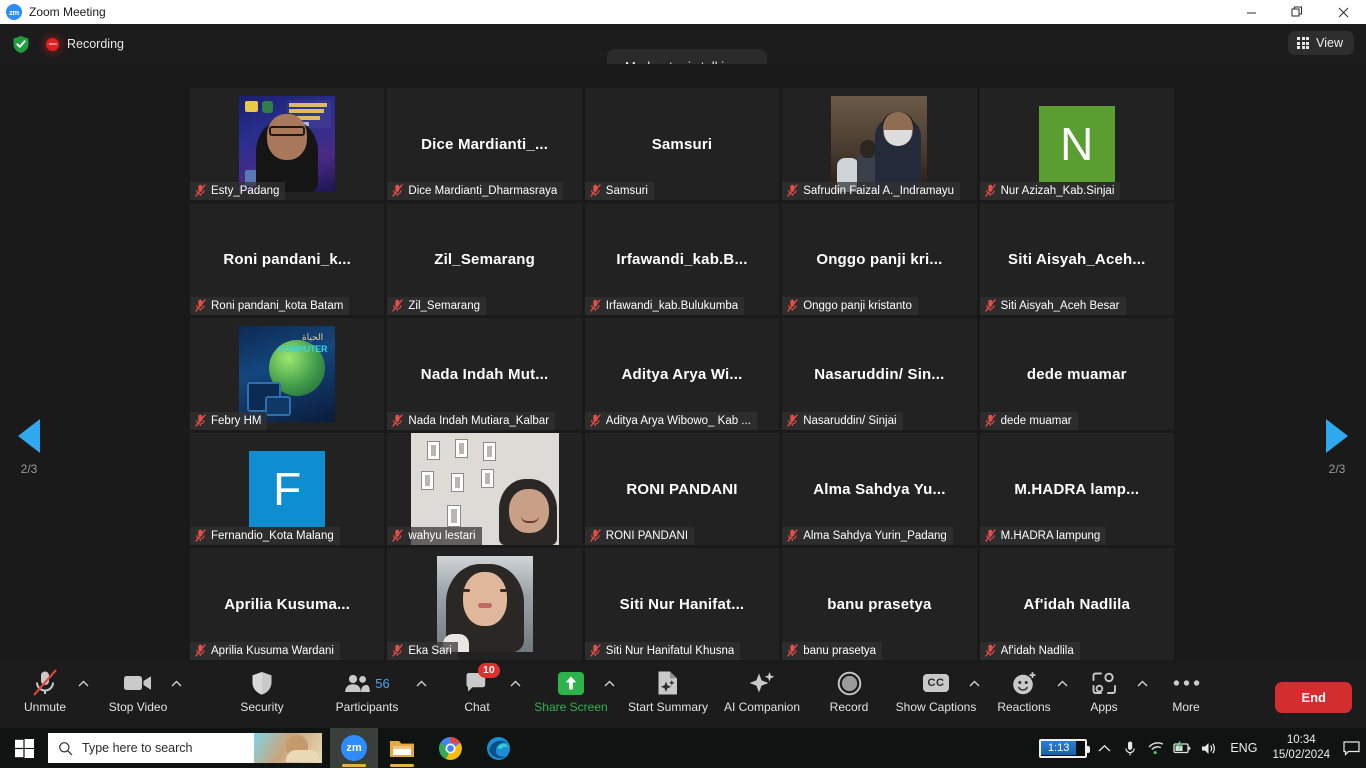  Describe the element at coordinates (1301, 748) in the screenshot. I see `clock: 10:34 15/02/2024` at that location.